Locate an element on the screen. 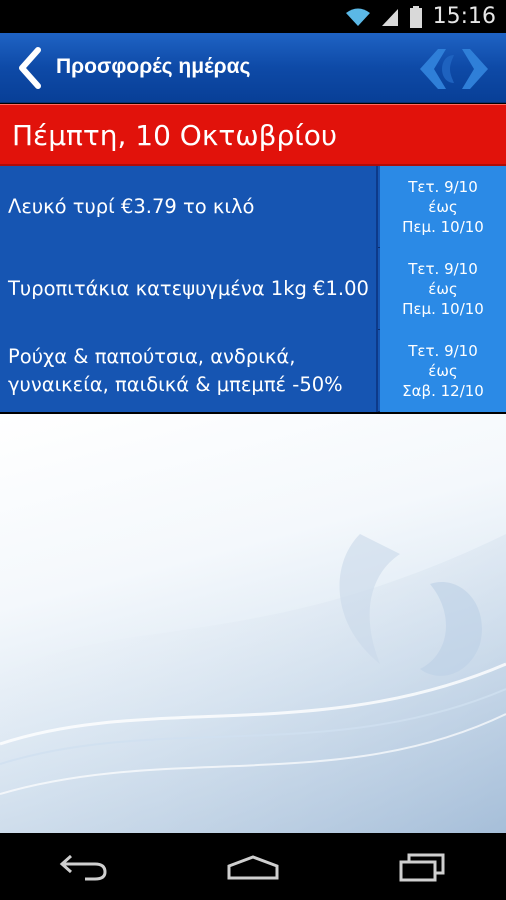 The width and height of the screenshot is (506, 900). nav-recents-button is located at coordinates (422, 867).